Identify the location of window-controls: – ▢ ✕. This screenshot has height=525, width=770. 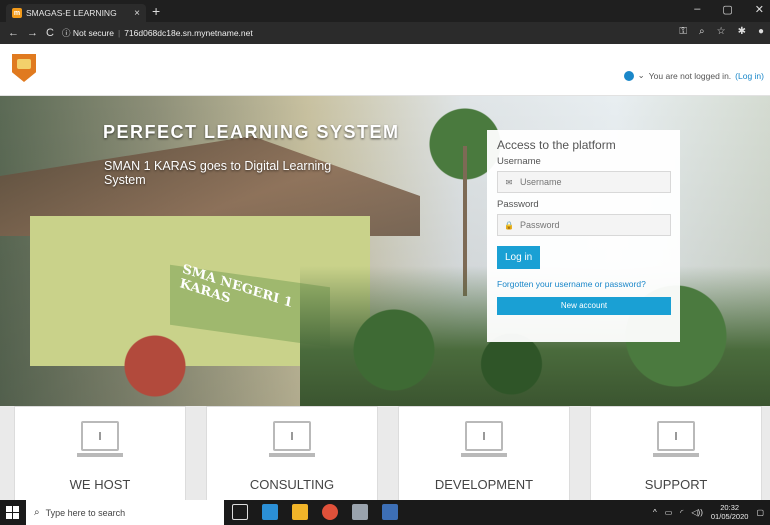
(729, 9).